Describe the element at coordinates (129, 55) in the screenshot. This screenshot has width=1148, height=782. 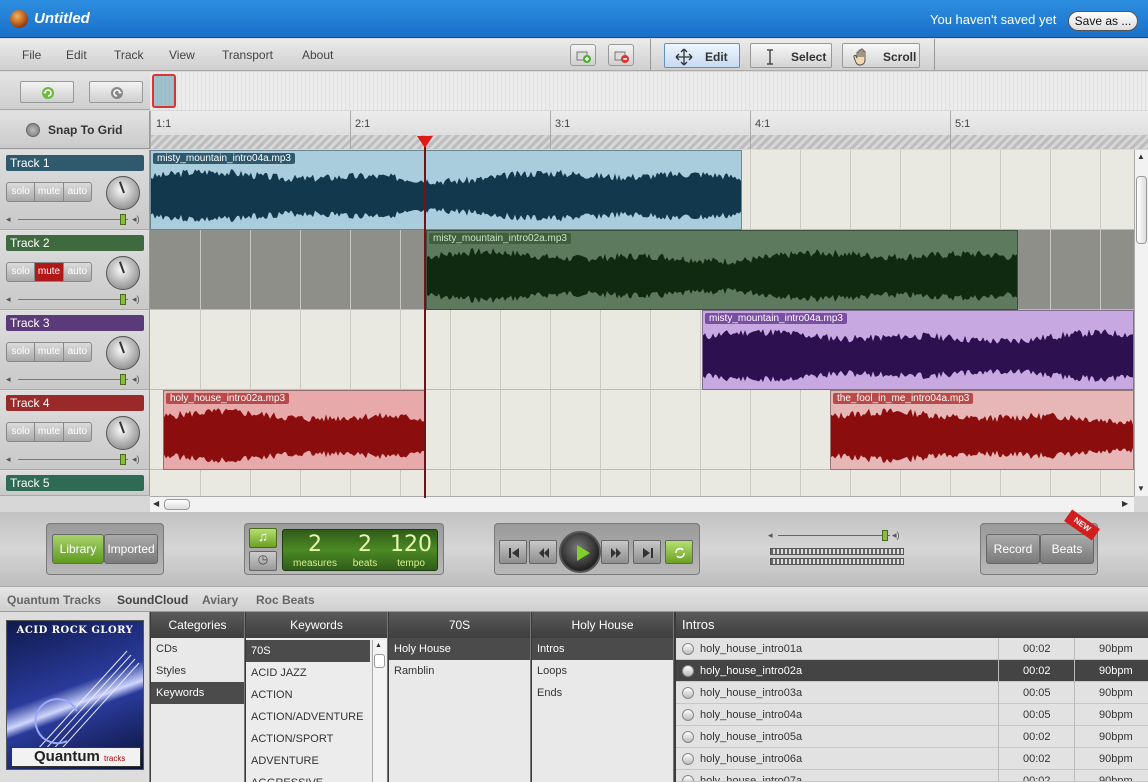
I see `menu-track: Track` at that location.